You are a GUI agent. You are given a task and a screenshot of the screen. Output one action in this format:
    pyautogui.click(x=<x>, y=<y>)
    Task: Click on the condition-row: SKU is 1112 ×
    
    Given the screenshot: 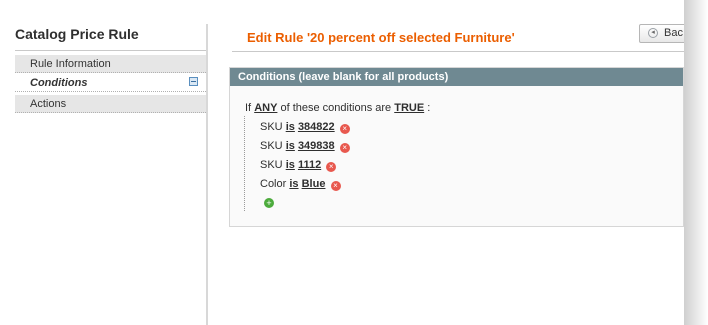 What is the action you would take?
    pyautogui.click(x=298, y=165)
    